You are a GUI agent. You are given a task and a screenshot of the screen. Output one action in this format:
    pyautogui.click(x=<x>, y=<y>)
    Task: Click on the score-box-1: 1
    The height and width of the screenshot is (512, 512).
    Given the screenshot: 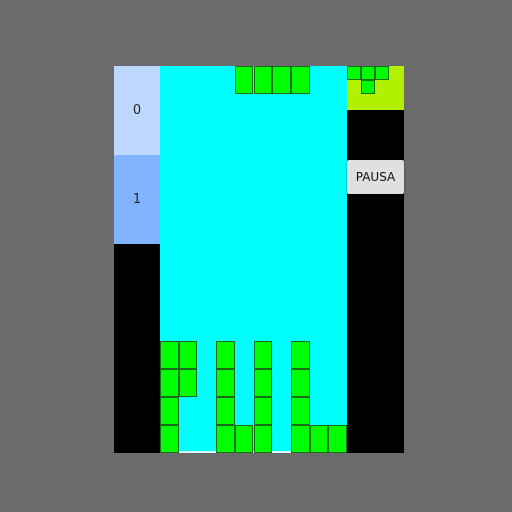 What is the action you would take?
    pyautogui.click(x=137, y=199)
    